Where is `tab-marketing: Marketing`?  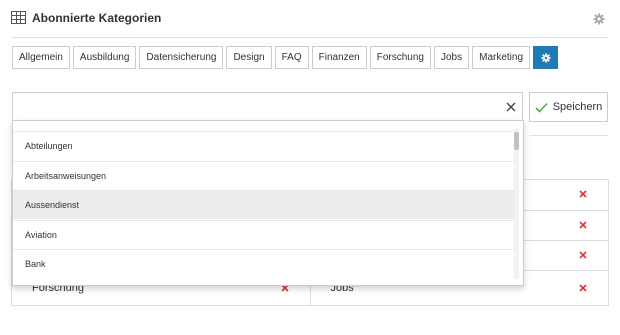 tab-marketing: Marketing is located at coordinates (501, 57).